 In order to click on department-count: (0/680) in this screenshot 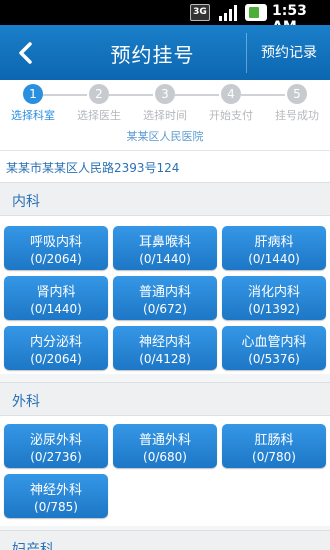, I will do `click(165, 457)`.